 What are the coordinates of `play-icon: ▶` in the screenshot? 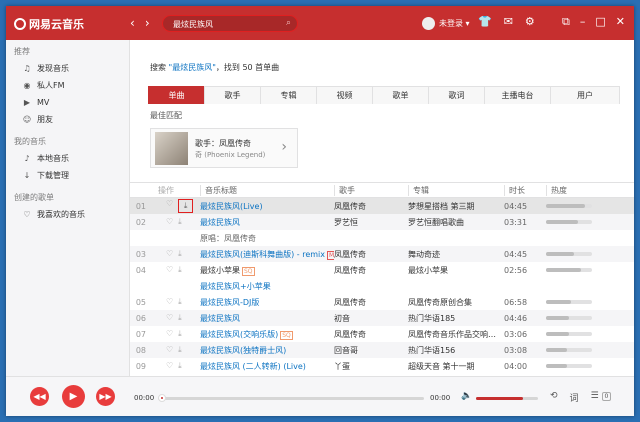 It's located at (73, 396).